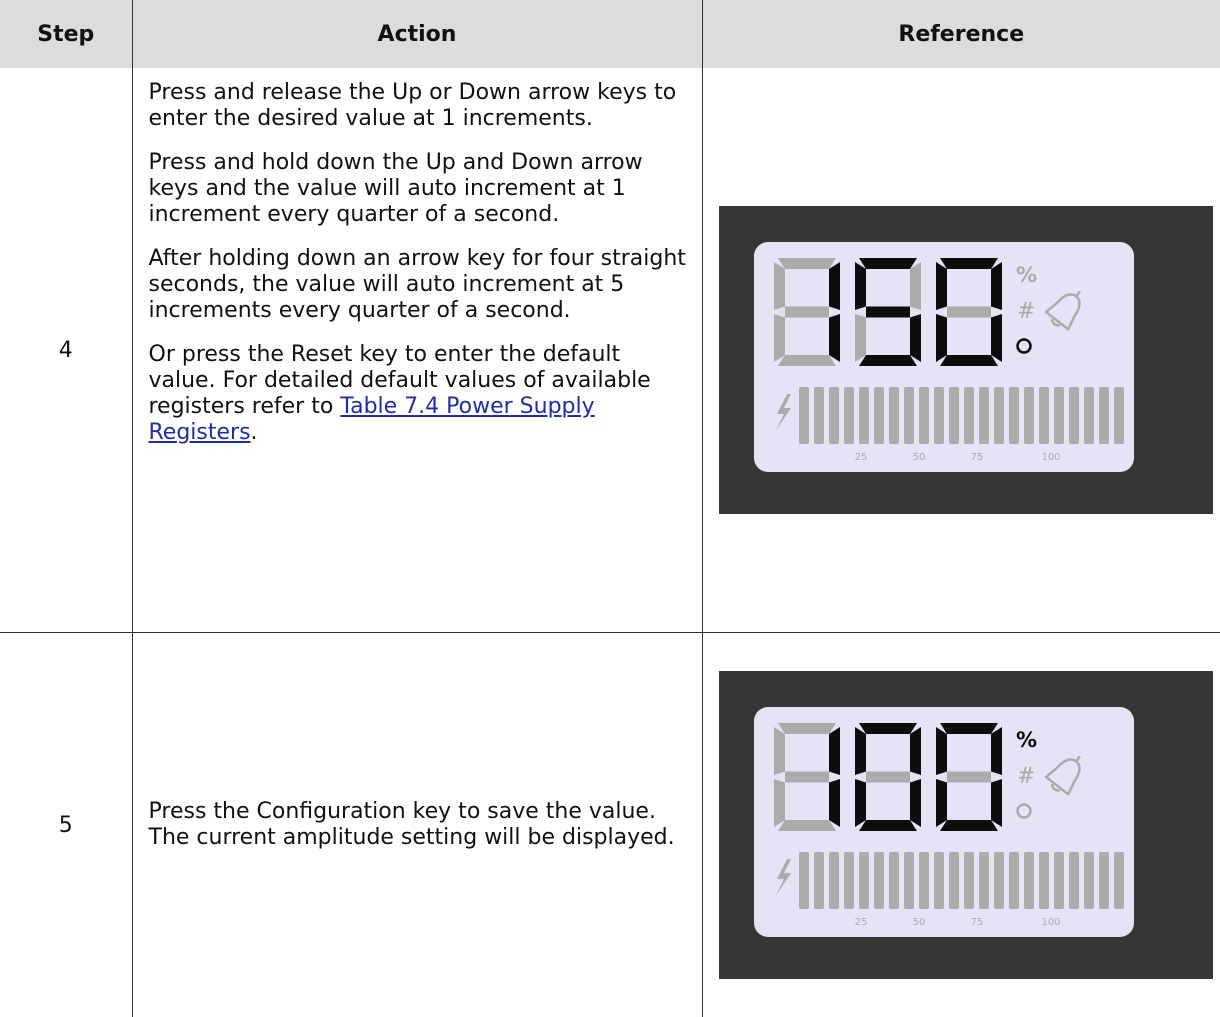  I want to click on lcd-svg: %#255075100, so click(966, 825).